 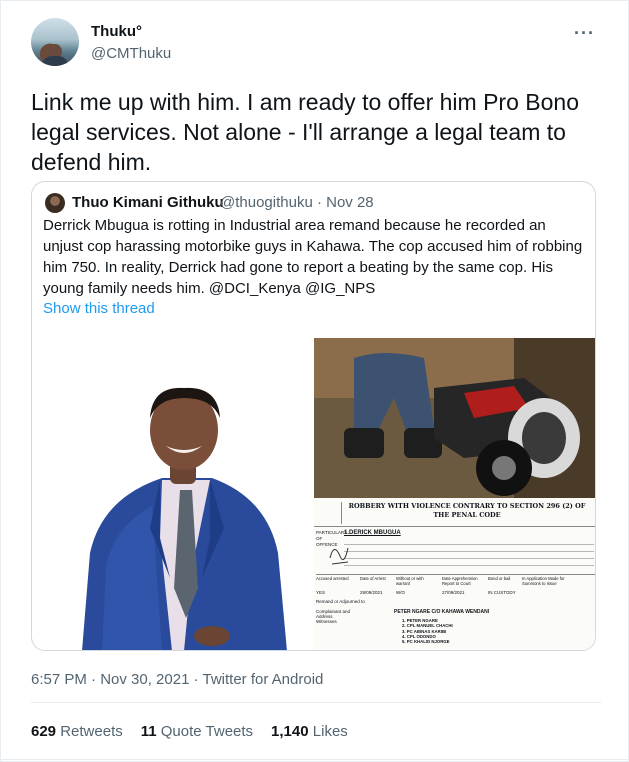 I want to click on doc-complainant-label: Complainant and Address, so click(x=333, y=614).